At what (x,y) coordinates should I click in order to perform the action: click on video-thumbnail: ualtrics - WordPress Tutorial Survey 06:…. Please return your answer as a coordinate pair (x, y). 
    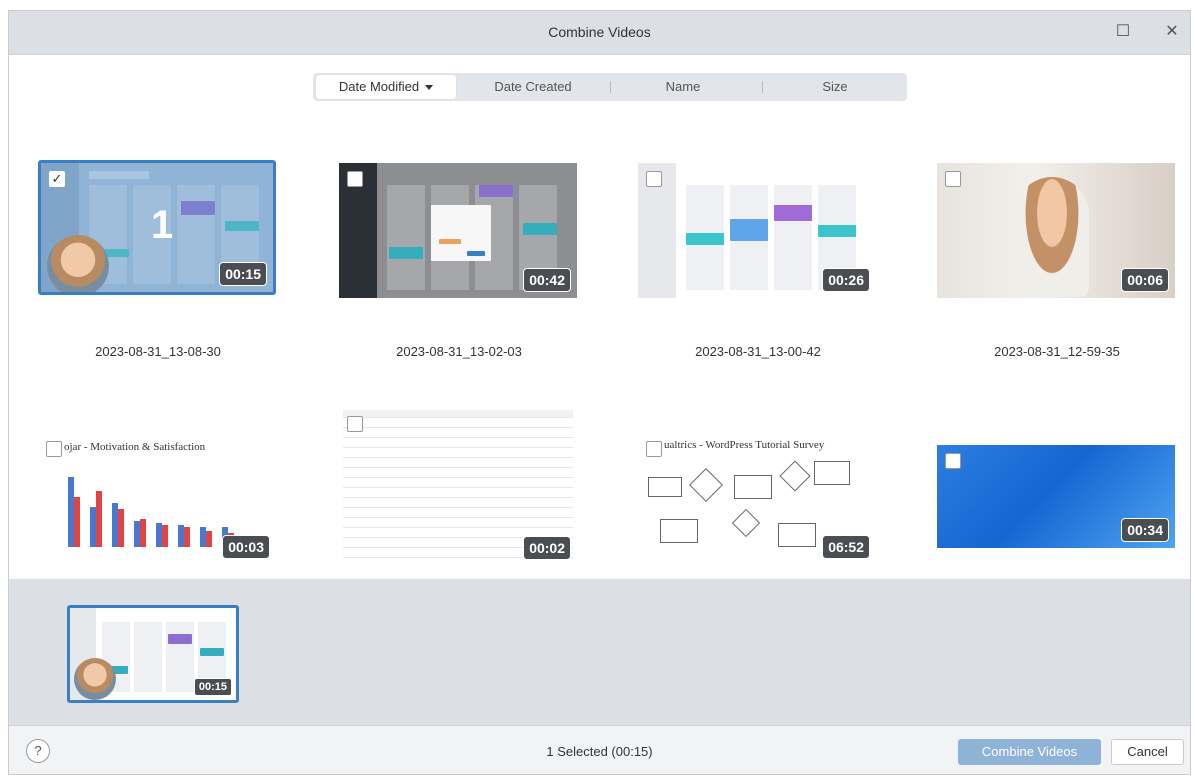
    Looking at the image, I should click on (757, 499).